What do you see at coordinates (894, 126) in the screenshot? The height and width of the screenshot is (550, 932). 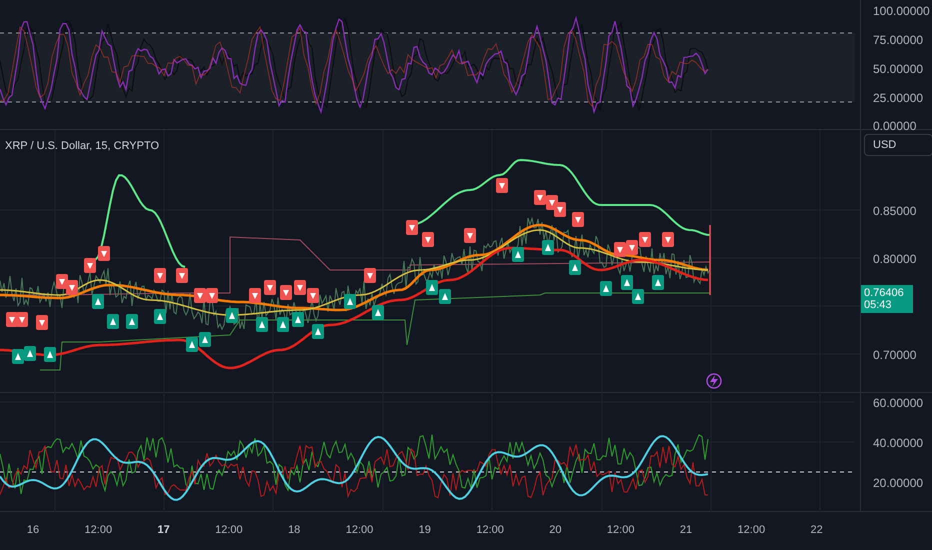 I see `axis-label: 0.00000` at bounding box center [894, 126].